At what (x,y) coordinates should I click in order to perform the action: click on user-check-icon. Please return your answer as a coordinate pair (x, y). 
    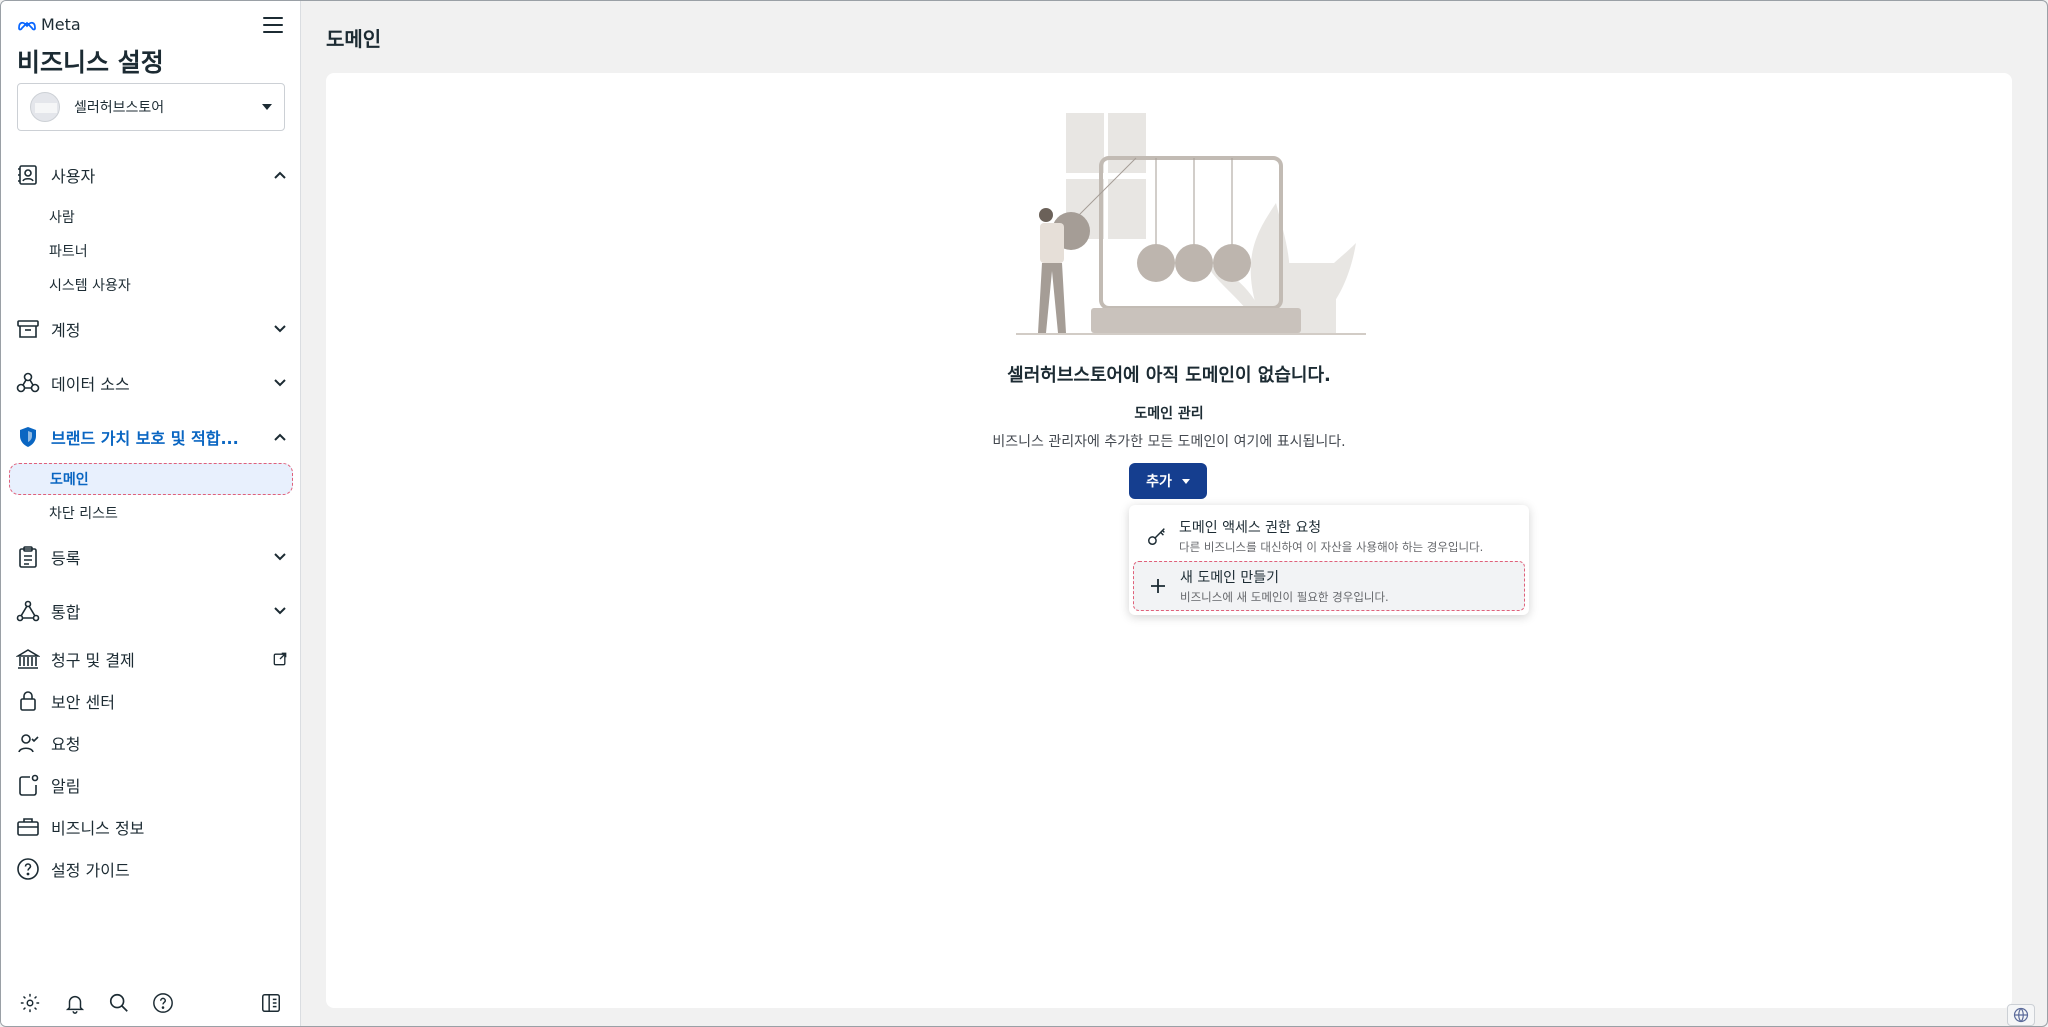
    Looking at the image, I should click on (28, 743).